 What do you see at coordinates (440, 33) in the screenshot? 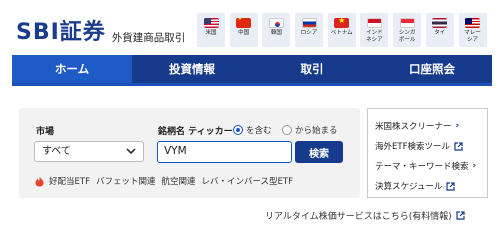
I see `country-label: タイ` at bounding box center [440, 33].